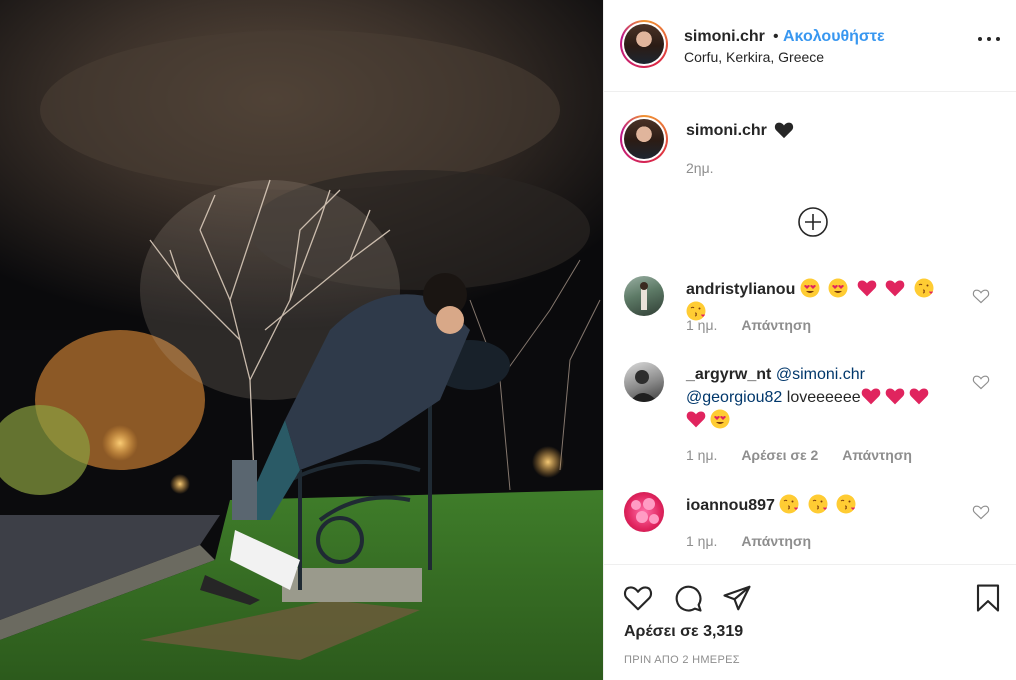  I want to click on comment-item: andristylianou 1 ημ. Απάντηση, so click(810, 311).